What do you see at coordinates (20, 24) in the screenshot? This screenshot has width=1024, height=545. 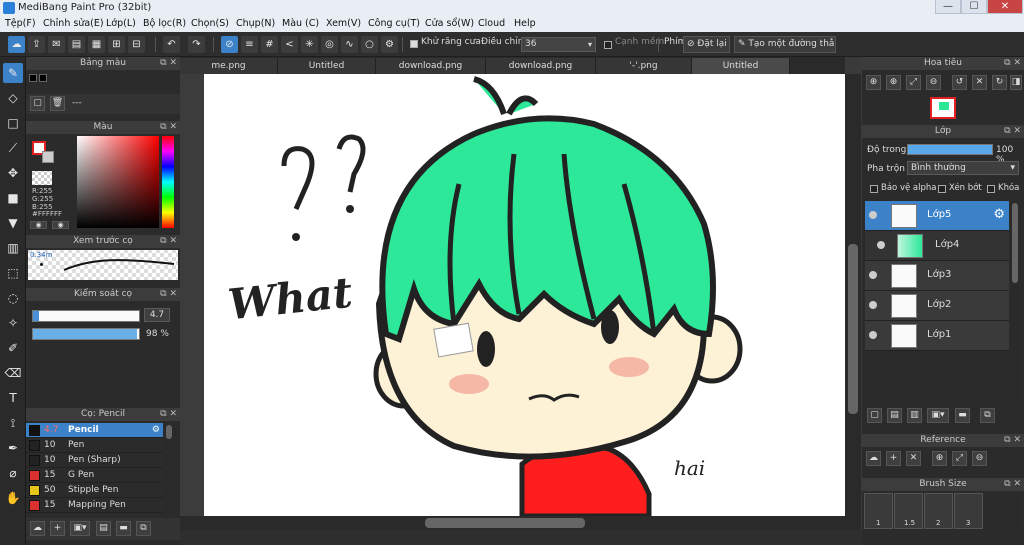 I see `menu-file: Tệp(F)` at bounding box center [20, 24].